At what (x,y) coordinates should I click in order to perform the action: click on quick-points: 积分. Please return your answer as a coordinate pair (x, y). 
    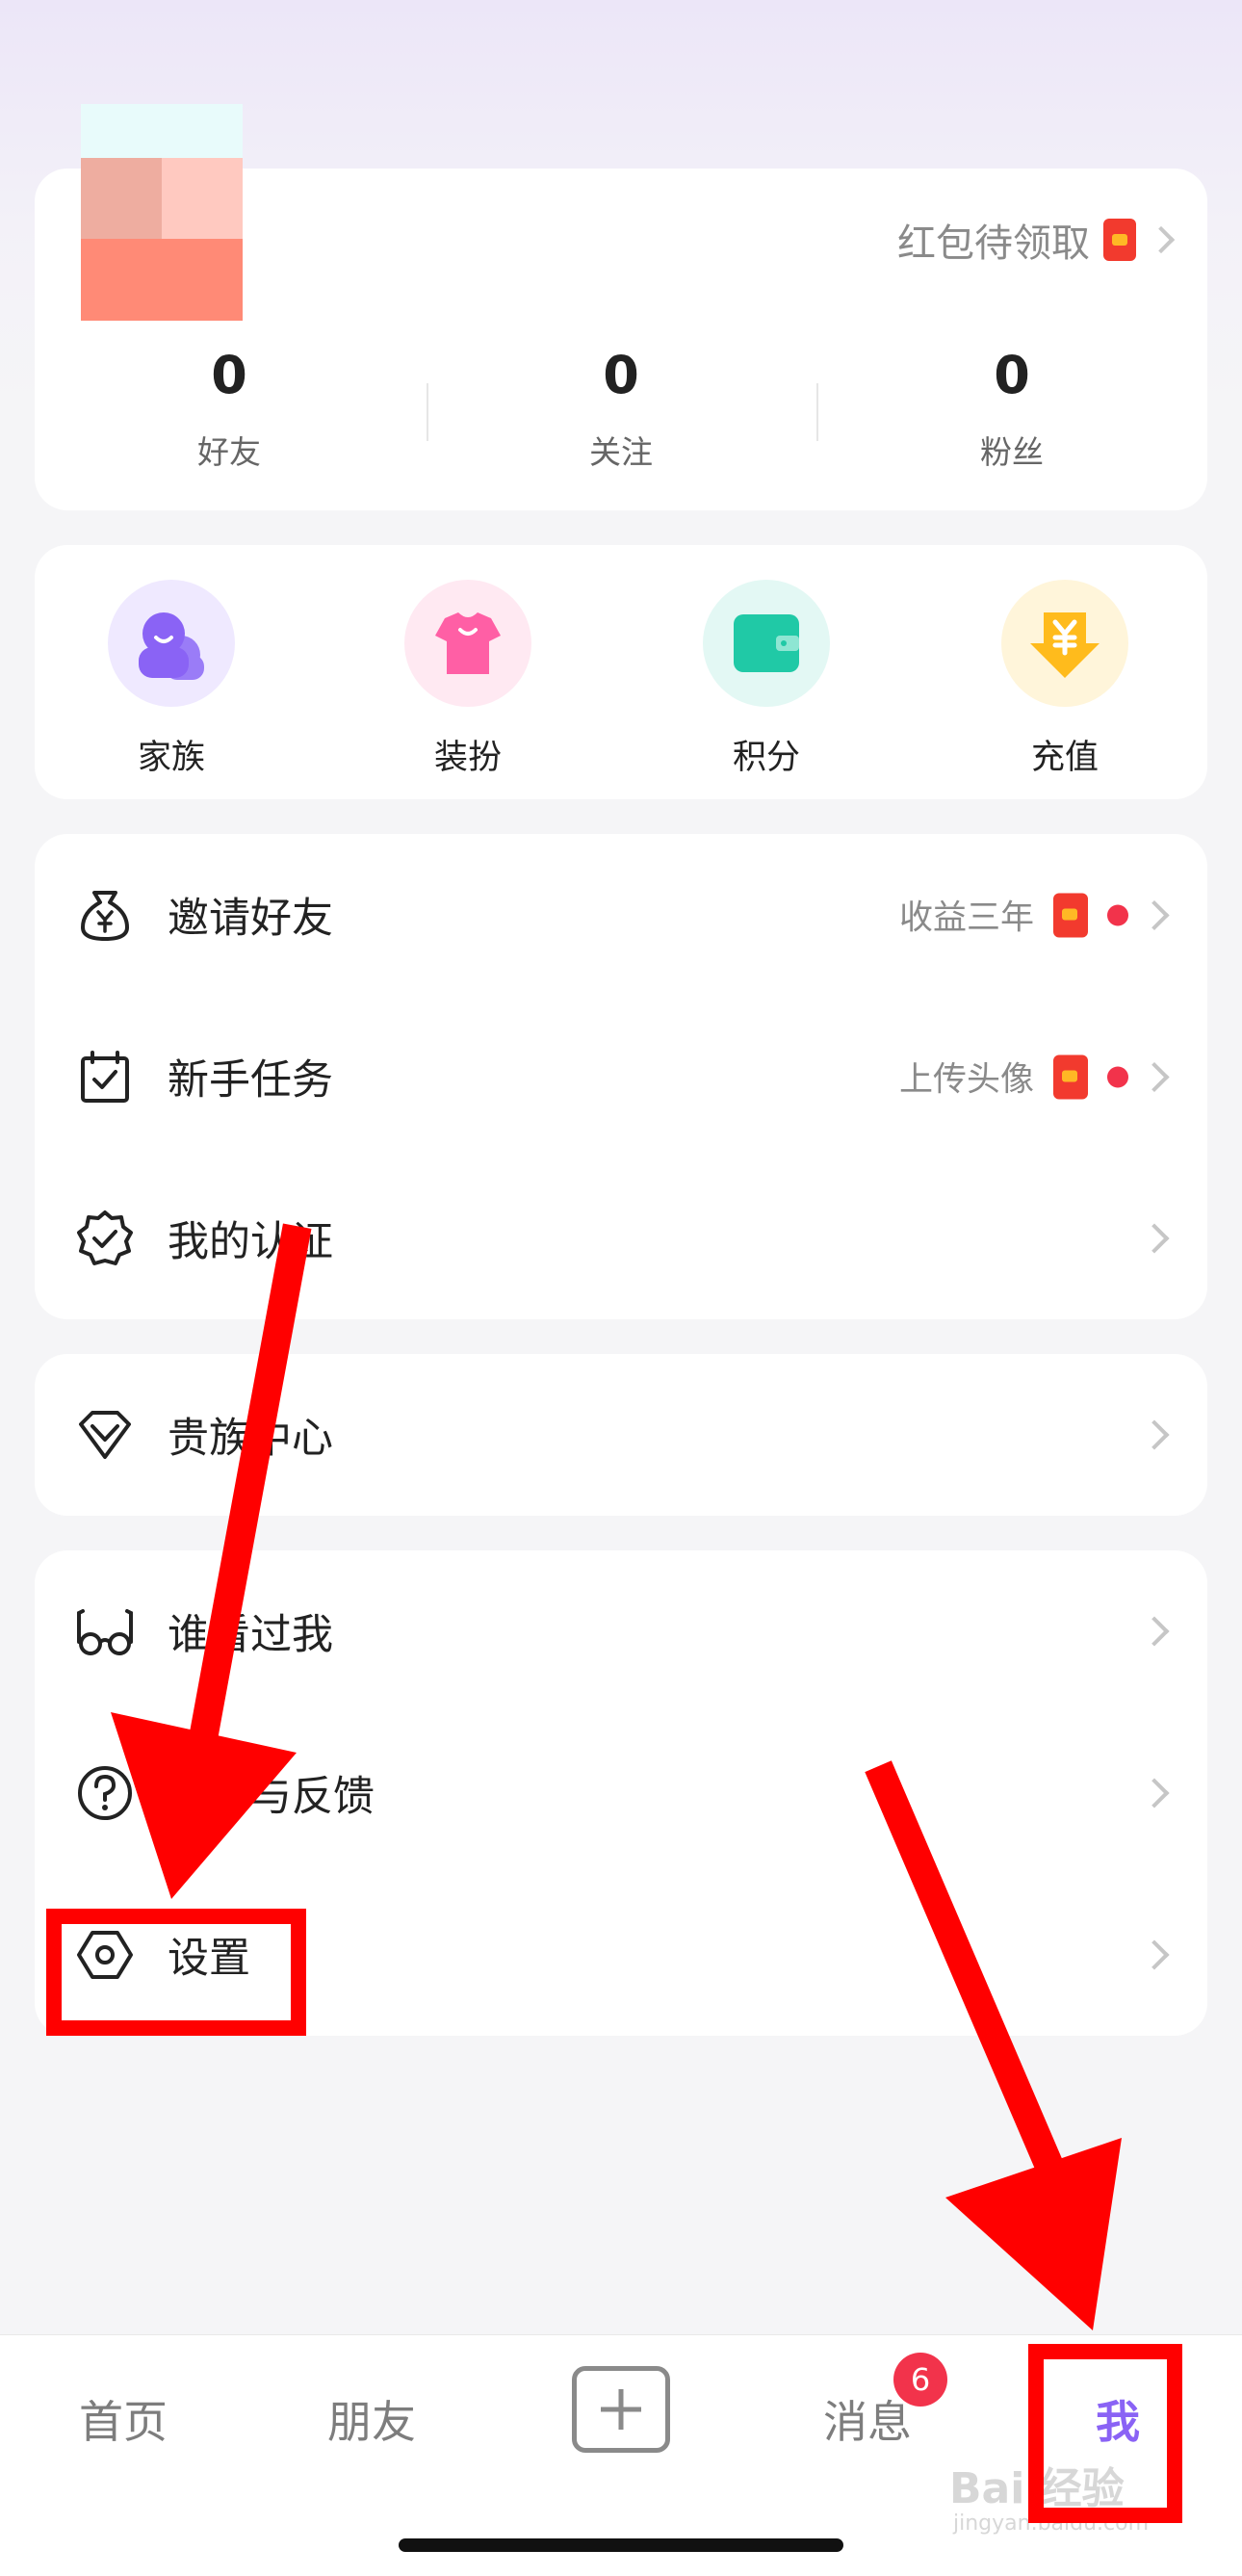
    Looking at the image, I should click on (766, 679).